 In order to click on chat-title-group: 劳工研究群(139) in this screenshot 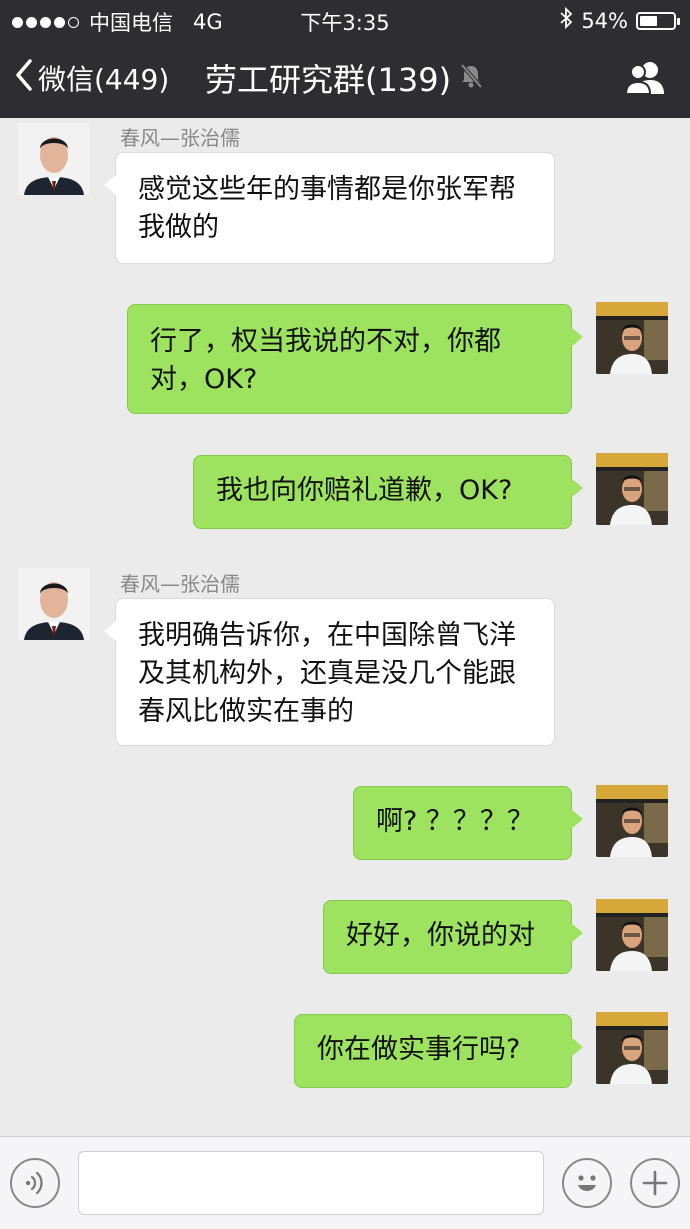, I will do `click(344, 78)`.